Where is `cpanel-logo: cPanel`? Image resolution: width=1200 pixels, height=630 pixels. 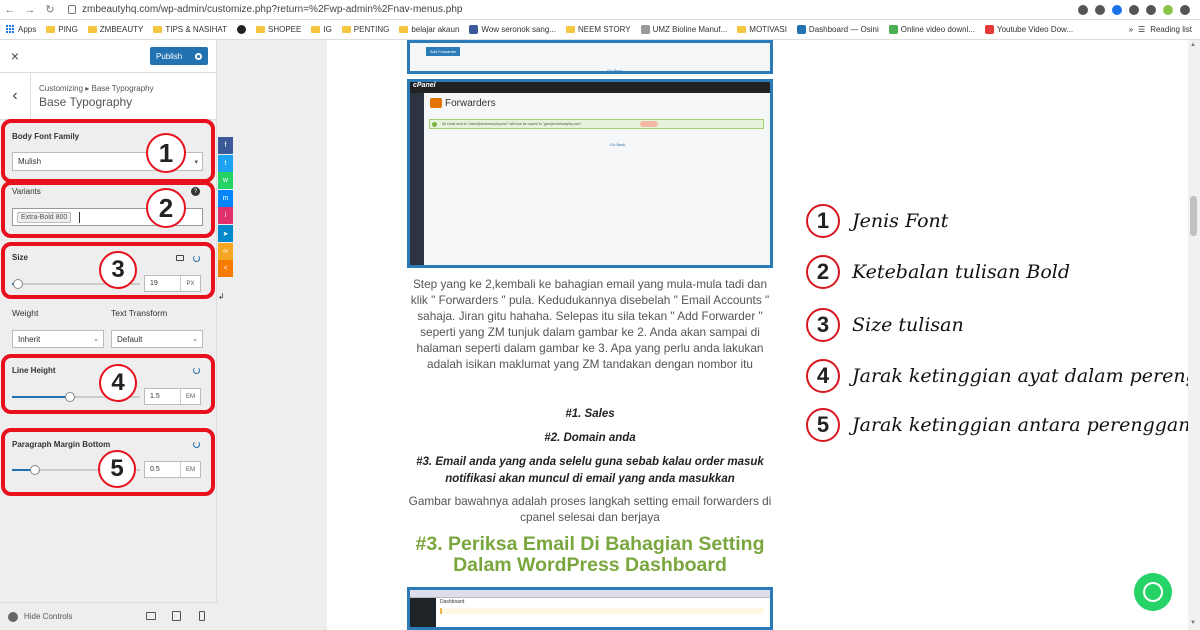 cpanel-logo: cPanel is located at coordinates (590, 87).